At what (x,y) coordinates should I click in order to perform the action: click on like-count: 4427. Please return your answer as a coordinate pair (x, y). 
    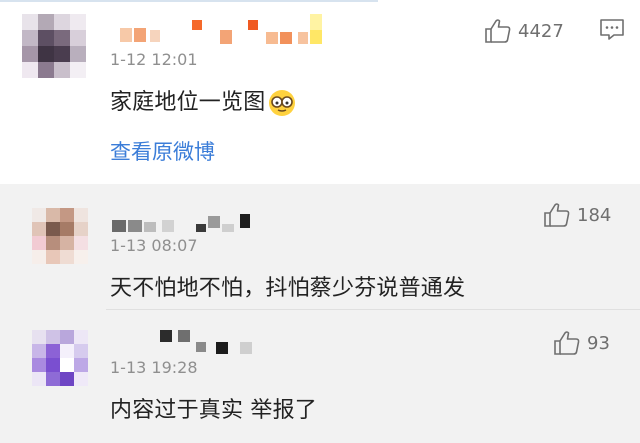
    Looking at the image, I should click on (541, 31).